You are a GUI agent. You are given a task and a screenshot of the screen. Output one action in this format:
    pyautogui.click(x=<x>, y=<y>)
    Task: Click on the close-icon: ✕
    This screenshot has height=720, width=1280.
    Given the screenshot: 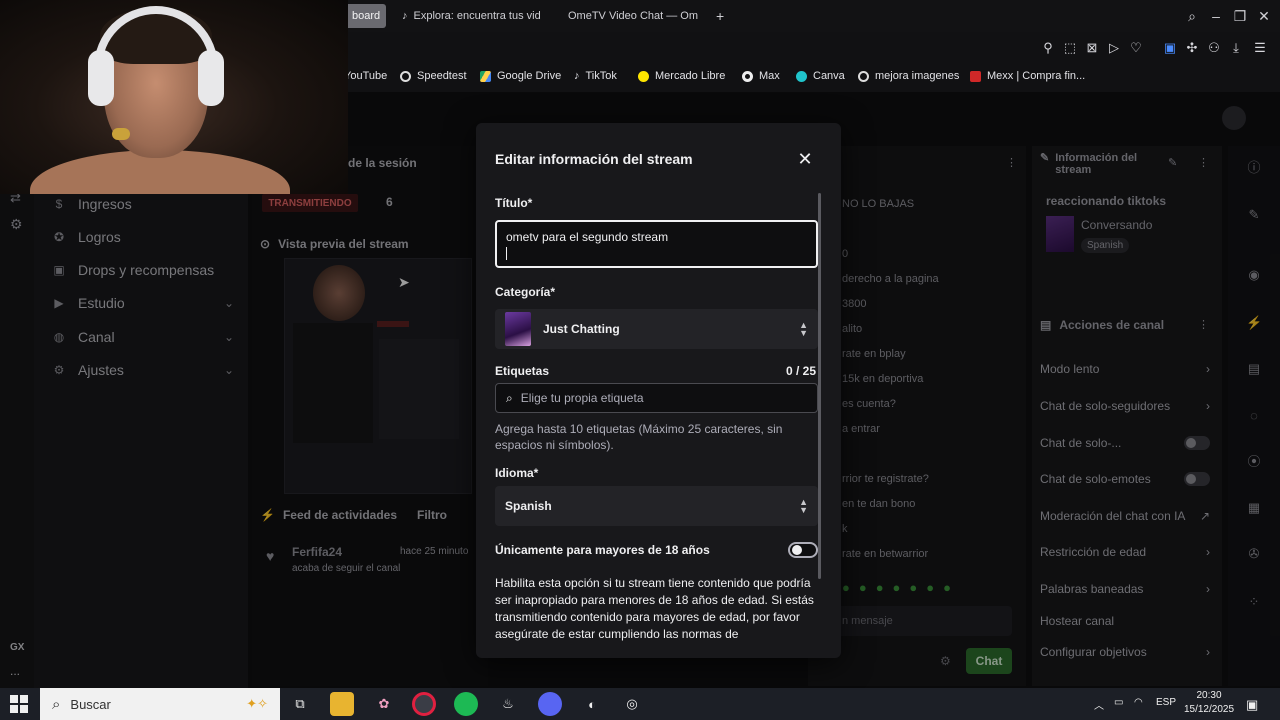 What is the action you would take?
    pyautogui.click(x=805, y=159)
    